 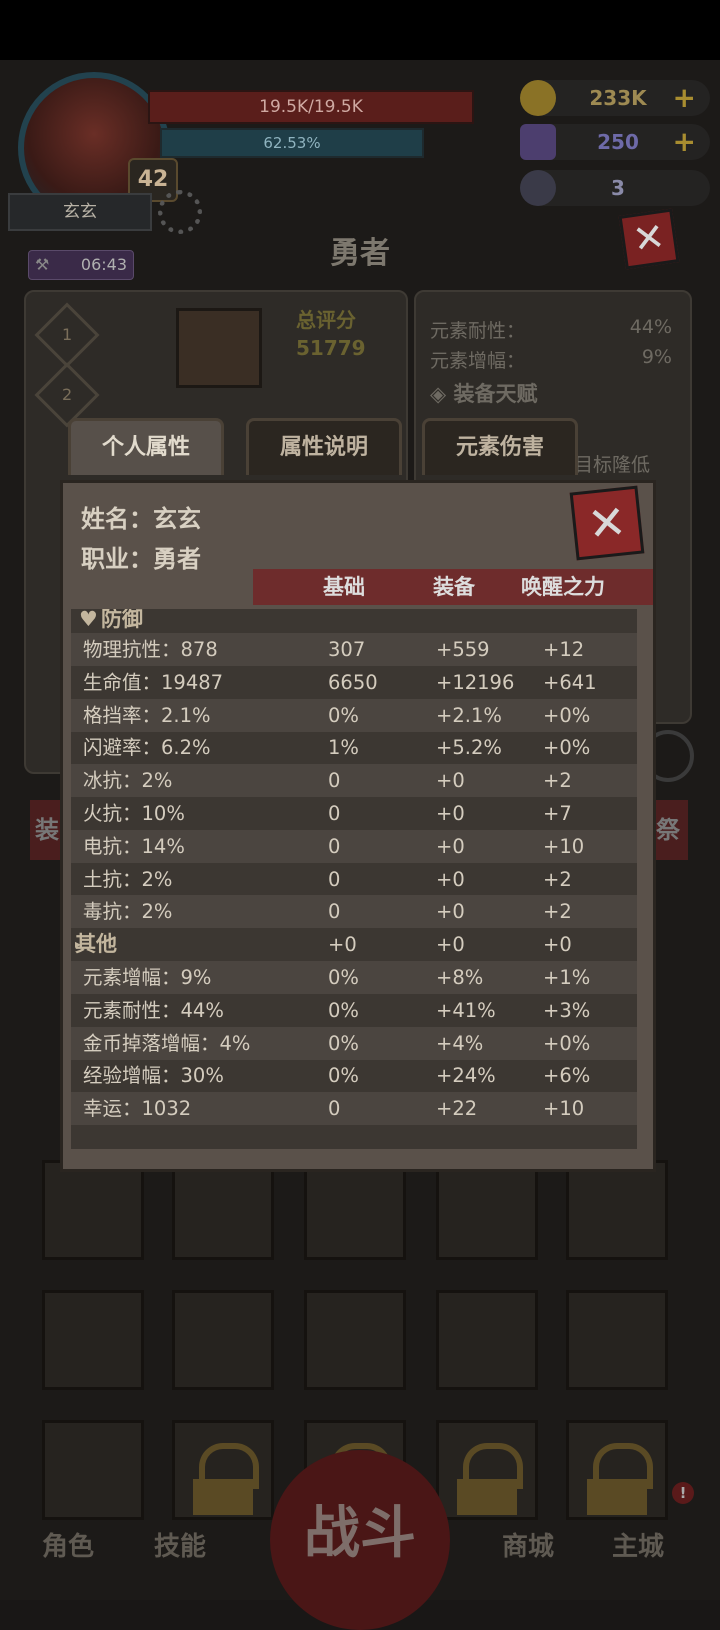 What do you see at coordinates (567, 748) in the screenshot?
I see `awakening-value: +0%` at bounding box center [567, 748].